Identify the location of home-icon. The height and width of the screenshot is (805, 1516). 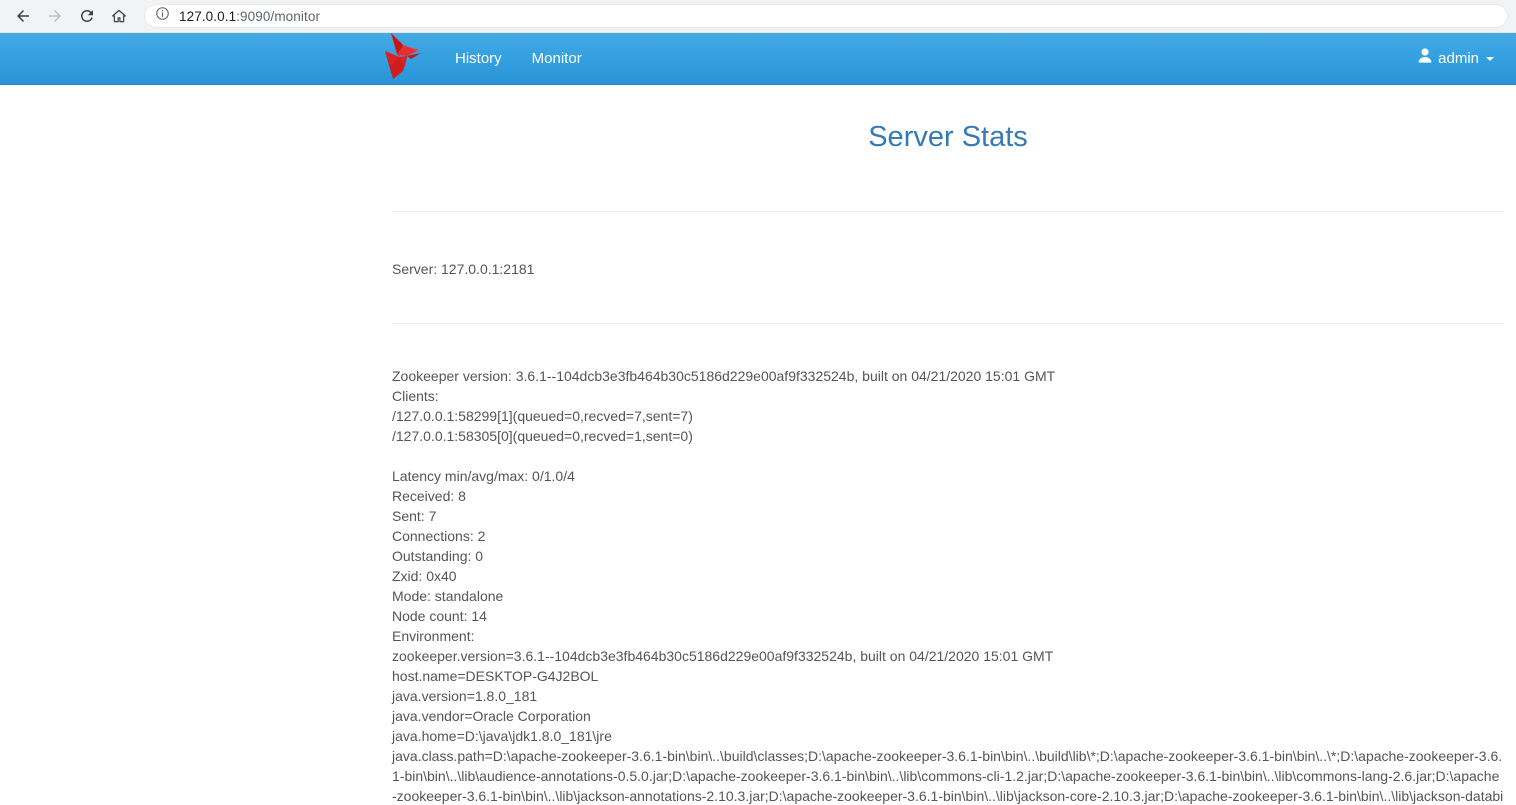
(119, 16).